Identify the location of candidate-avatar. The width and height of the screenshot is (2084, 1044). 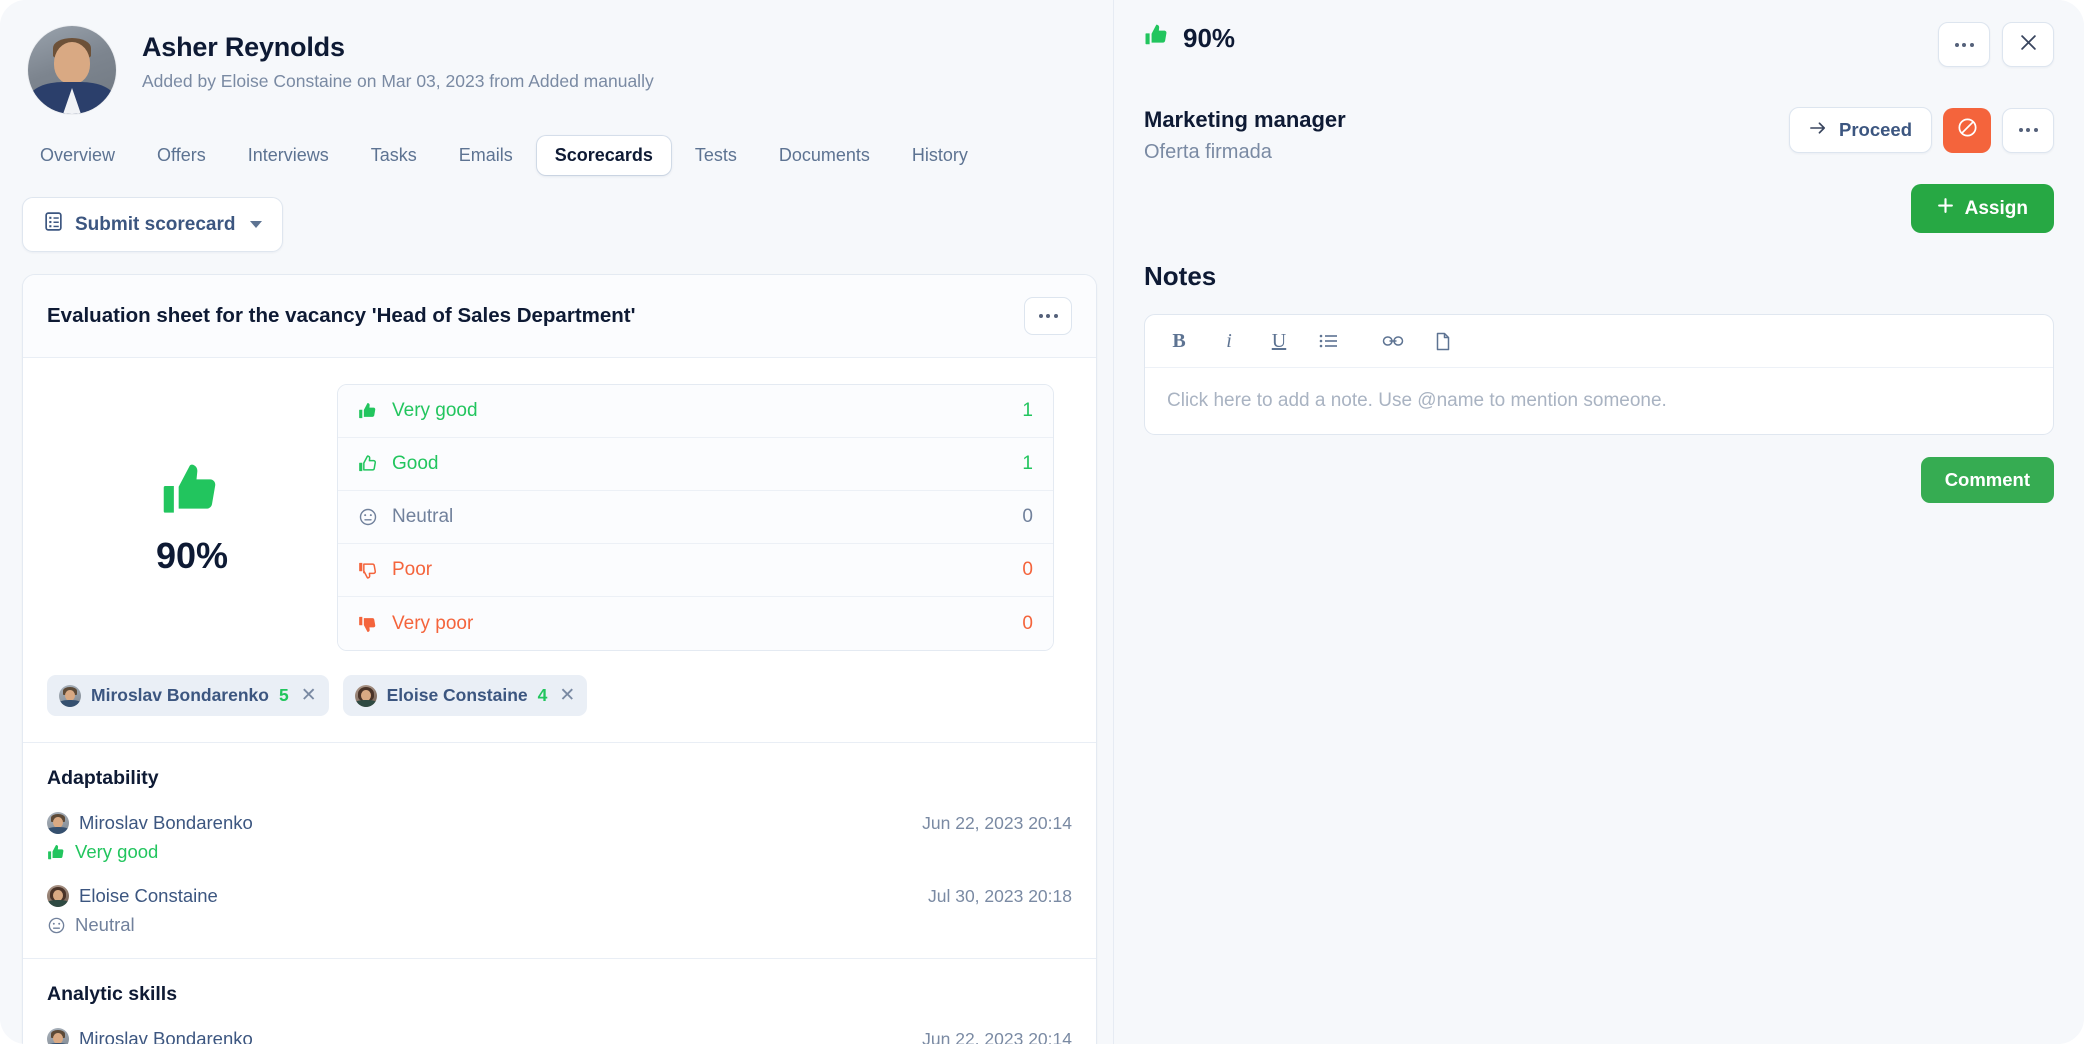
(72, 70).